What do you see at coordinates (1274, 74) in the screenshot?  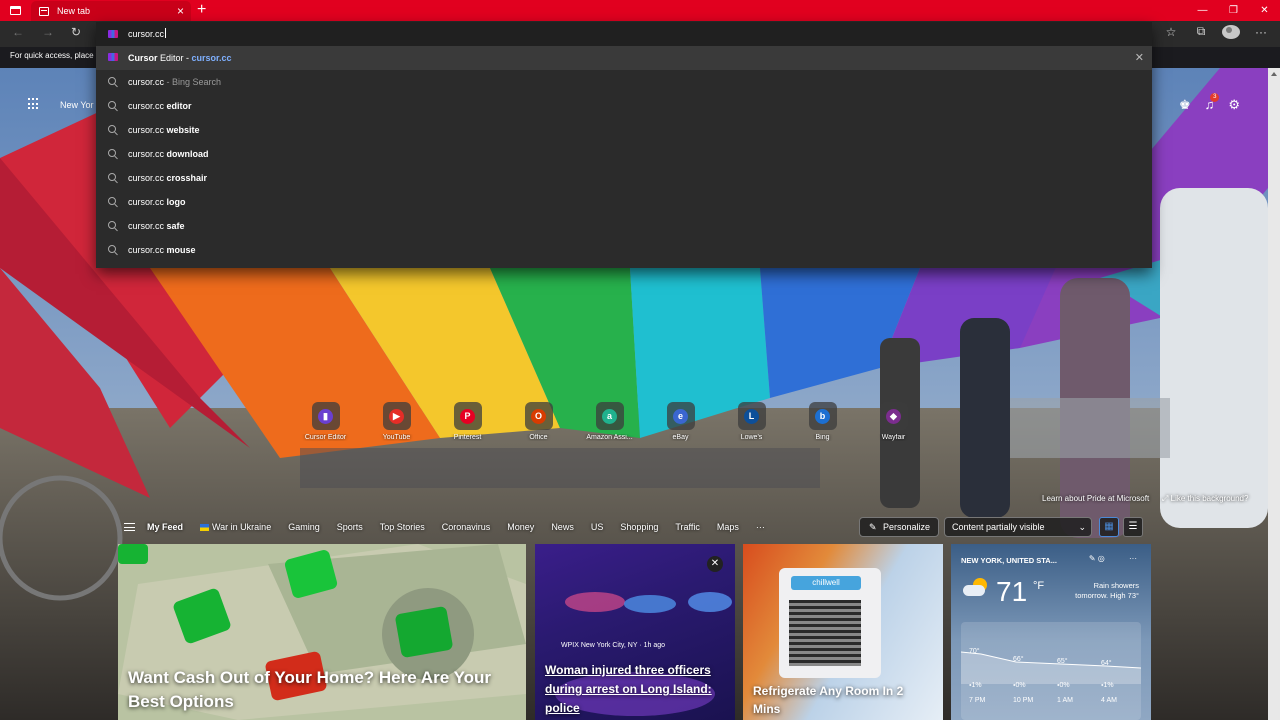 I see `scroll-up-arrow-icon` at bounding box center [1274, 74].